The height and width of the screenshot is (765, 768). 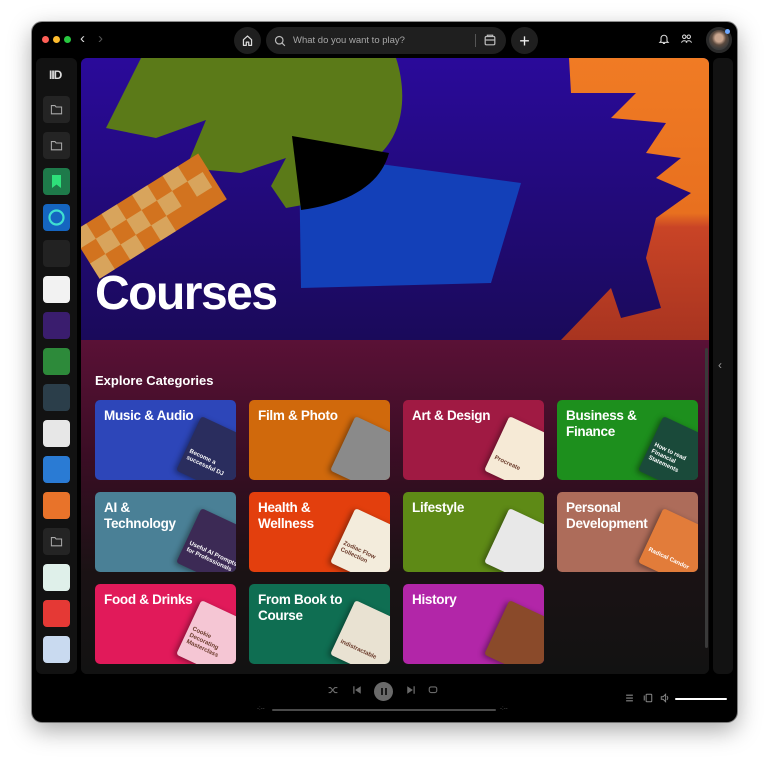 I want to click on category-label: Health & Wellness, so click(x=286, y=515).